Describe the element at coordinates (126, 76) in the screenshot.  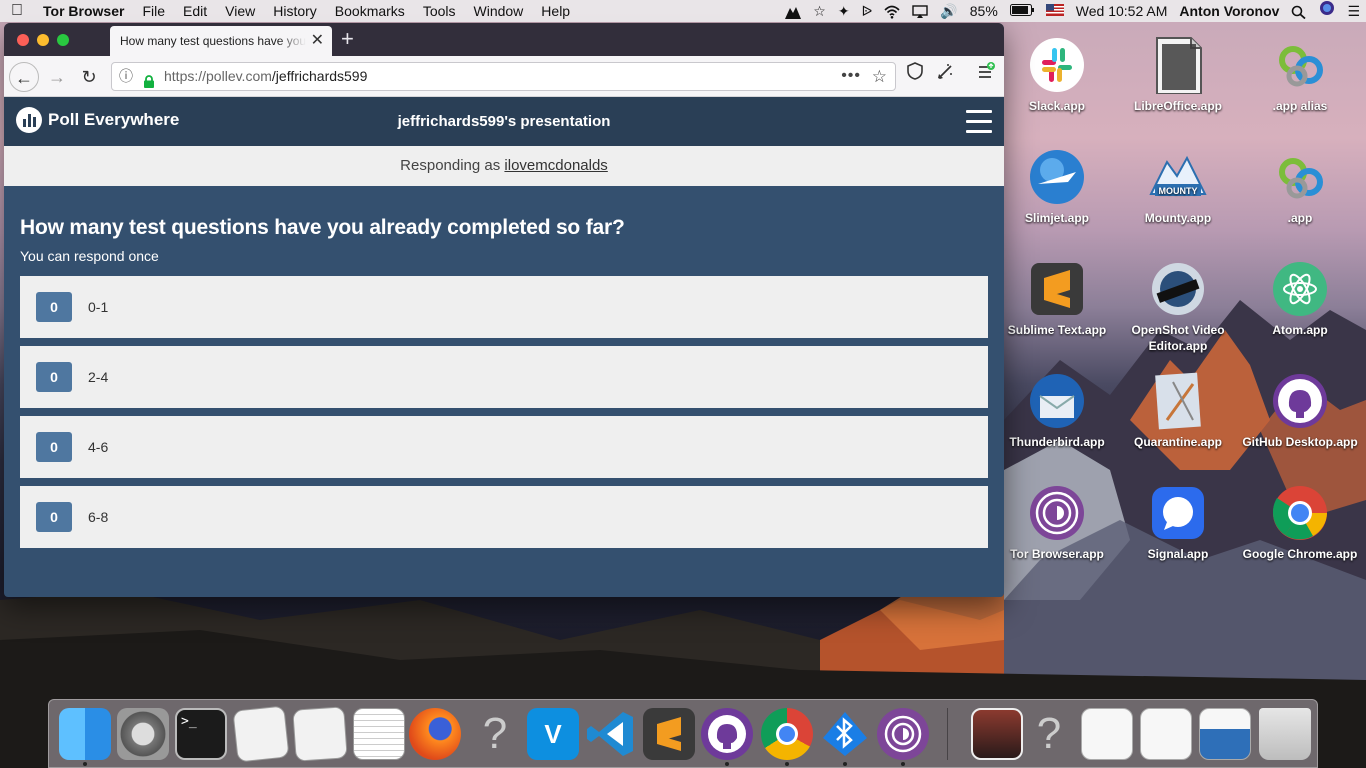
I see `site-info-icon: ⓘ` at that location.